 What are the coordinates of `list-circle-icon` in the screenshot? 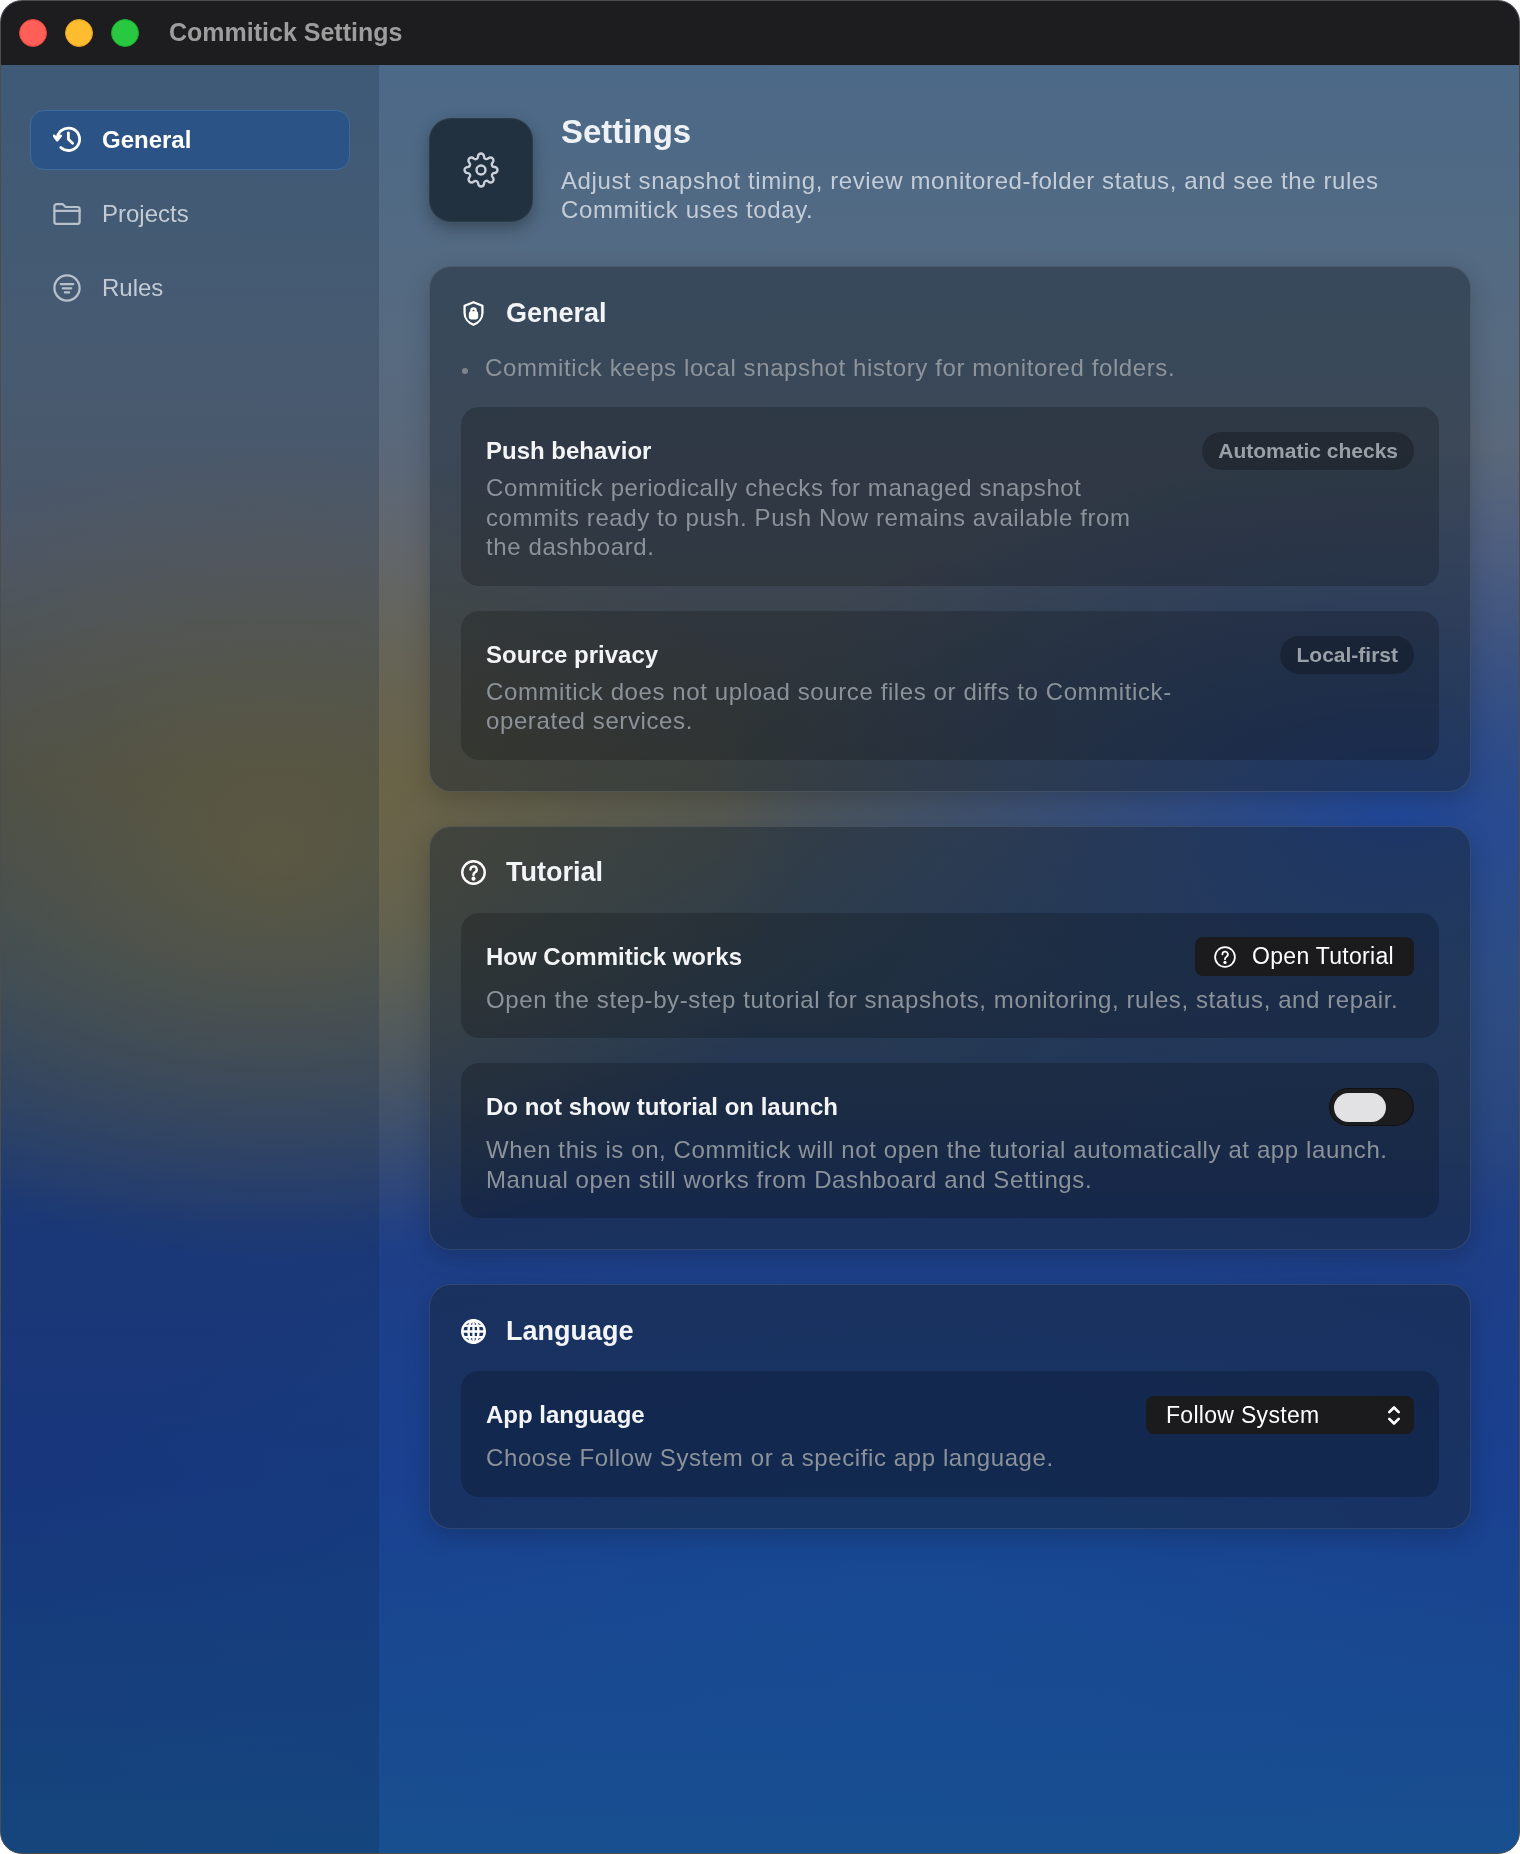 It's located at (67, 288).